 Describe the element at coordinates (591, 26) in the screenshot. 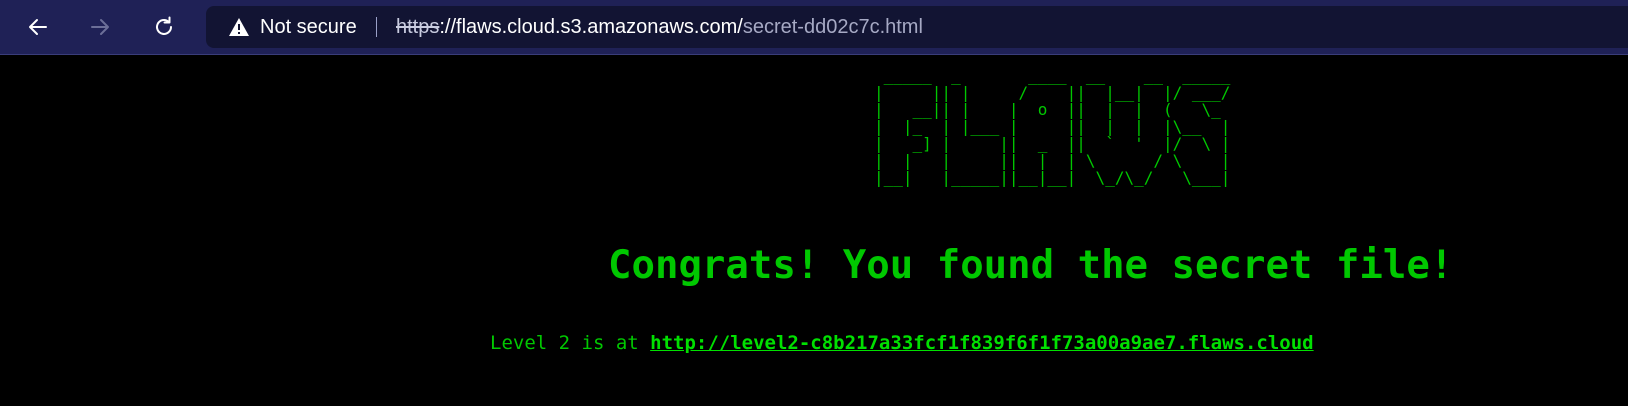

I see `url-host: ://flaws.cloud.s3.amazonaws.com/` at that location.